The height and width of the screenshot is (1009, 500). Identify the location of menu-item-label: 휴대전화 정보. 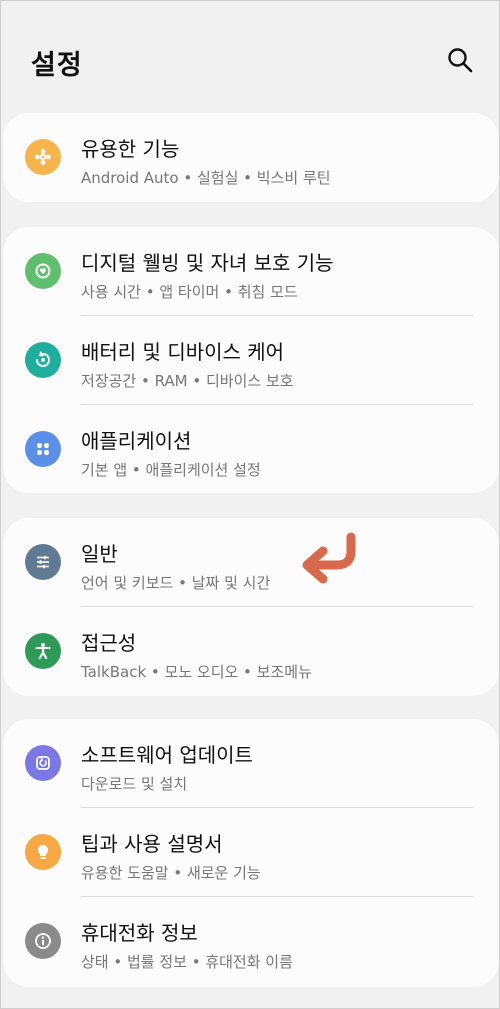
(139, 933).